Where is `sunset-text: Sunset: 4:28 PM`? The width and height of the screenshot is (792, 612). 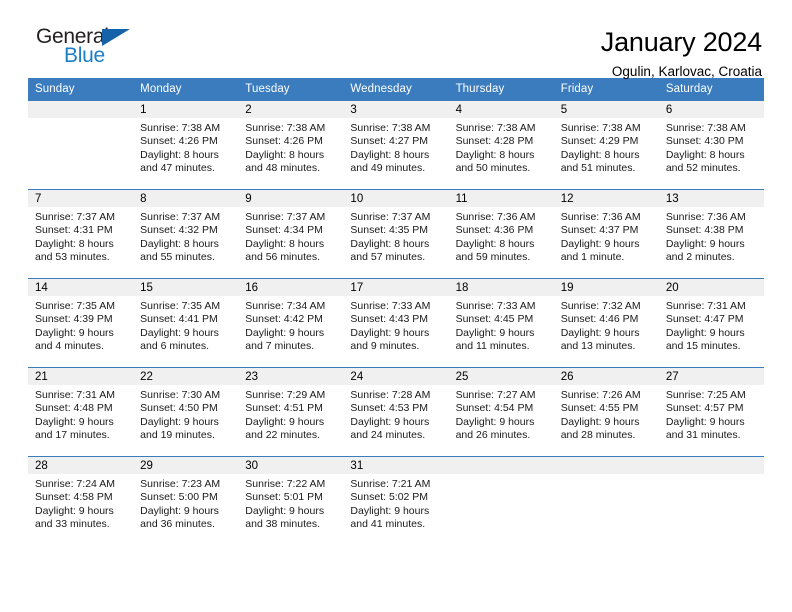
sunset-text: Sunset: 4:28 PM is located at coordinates (494, 141).